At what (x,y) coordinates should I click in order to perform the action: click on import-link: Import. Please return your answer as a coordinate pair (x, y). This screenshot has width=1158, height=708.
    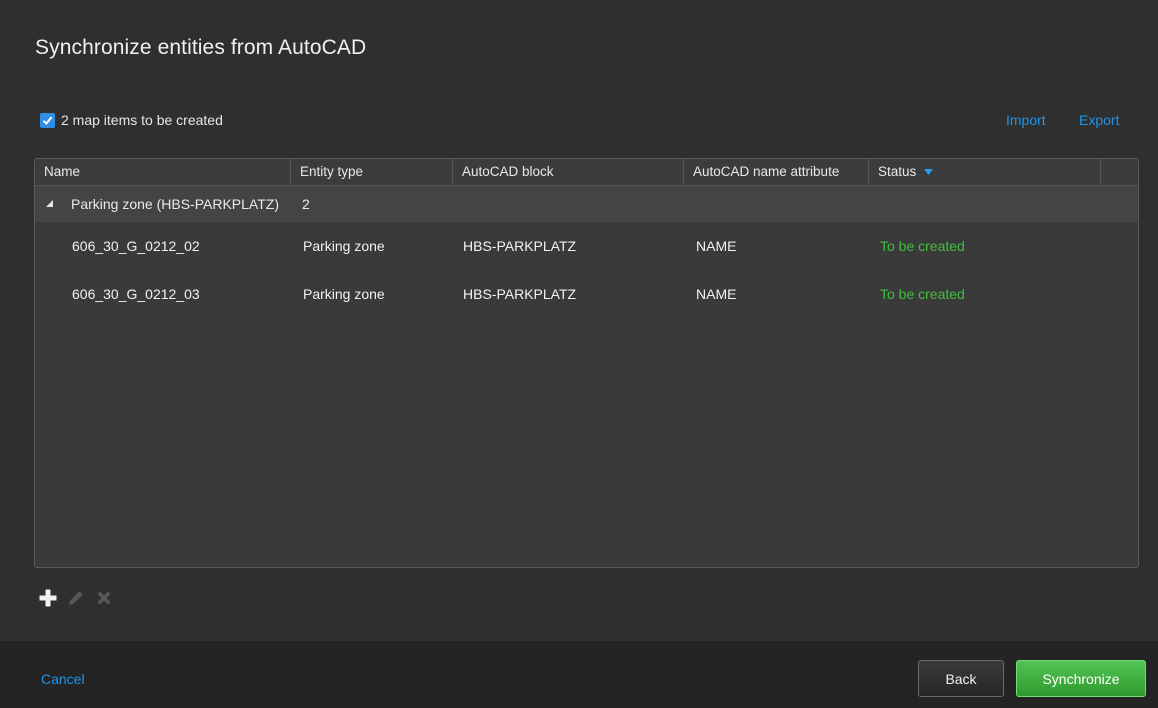
    Looking at the image, I should click on (1026, 120).